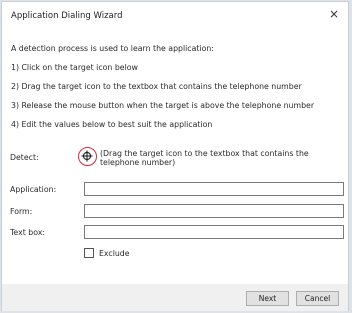 Image resolution: width=352 pixels, height=313 pixels. Describe the element at coordinates (214, 232) in the screenshot. I see `text-box-field` at that location.